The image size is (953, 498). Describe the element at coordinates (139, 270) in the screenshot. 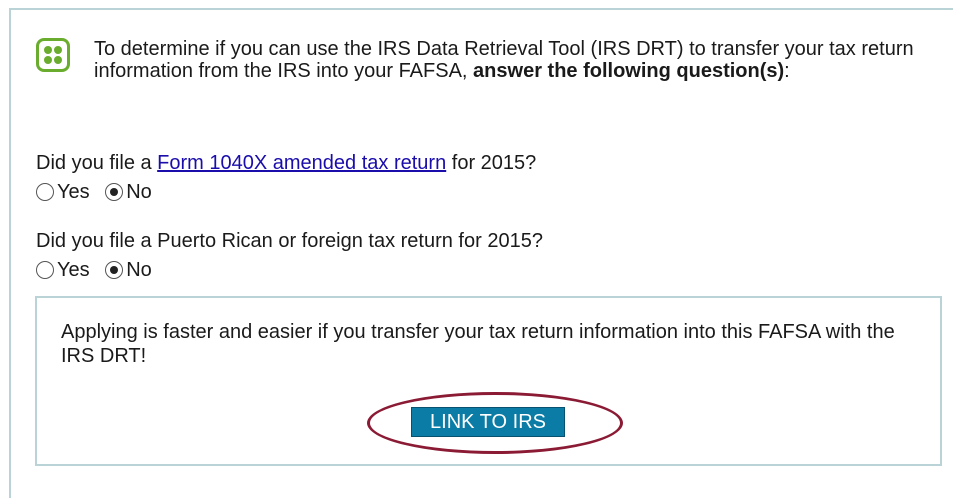

I see `question-2-no-label: No` at that location.